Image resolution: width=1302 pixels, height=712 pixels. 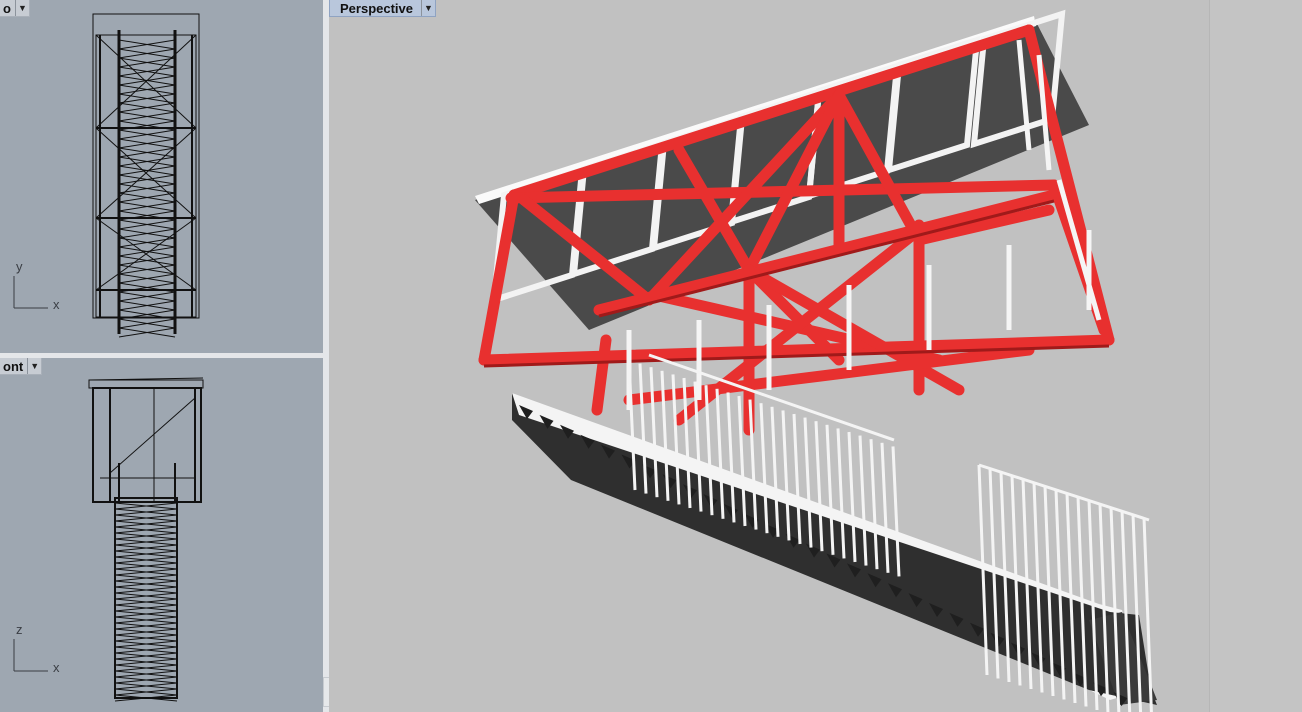 I want to click on perspective-viewport-label: Perspective, so click(x=376, y=8).